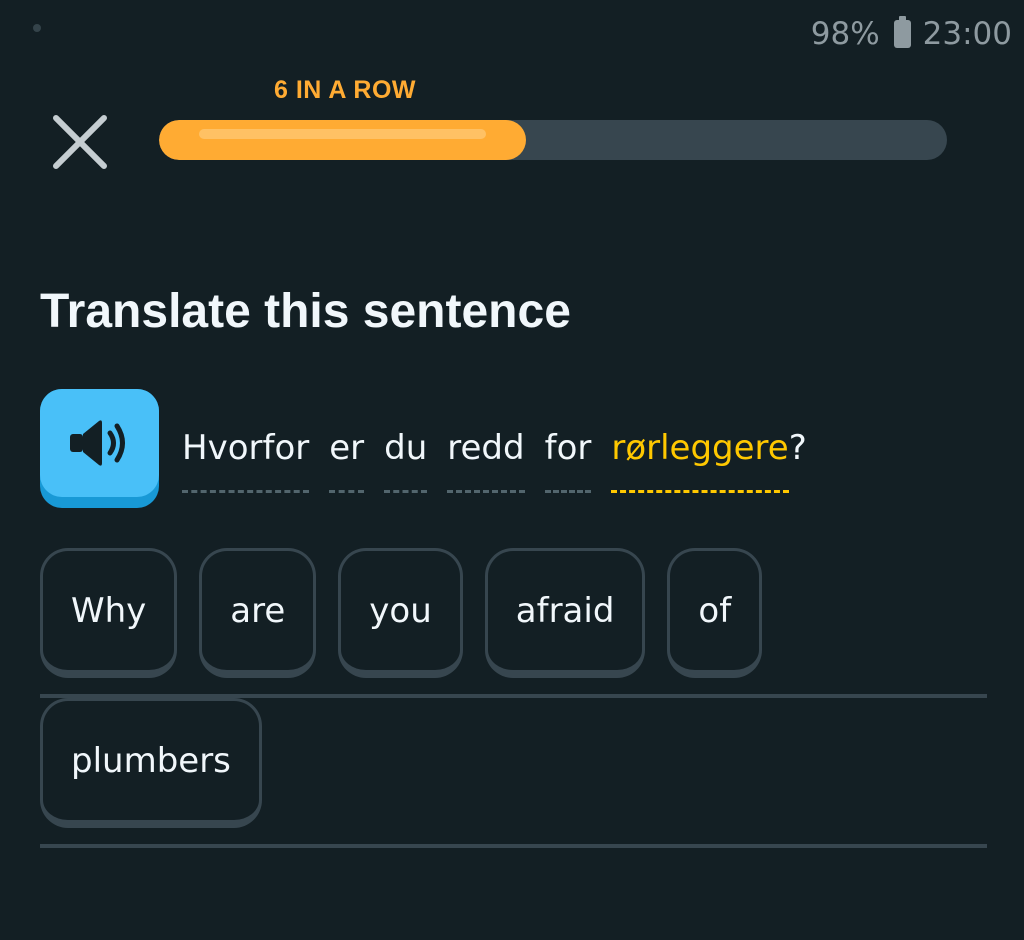 The image size is (1024, 940). I want to click on progress-fill, so click(342, 140).